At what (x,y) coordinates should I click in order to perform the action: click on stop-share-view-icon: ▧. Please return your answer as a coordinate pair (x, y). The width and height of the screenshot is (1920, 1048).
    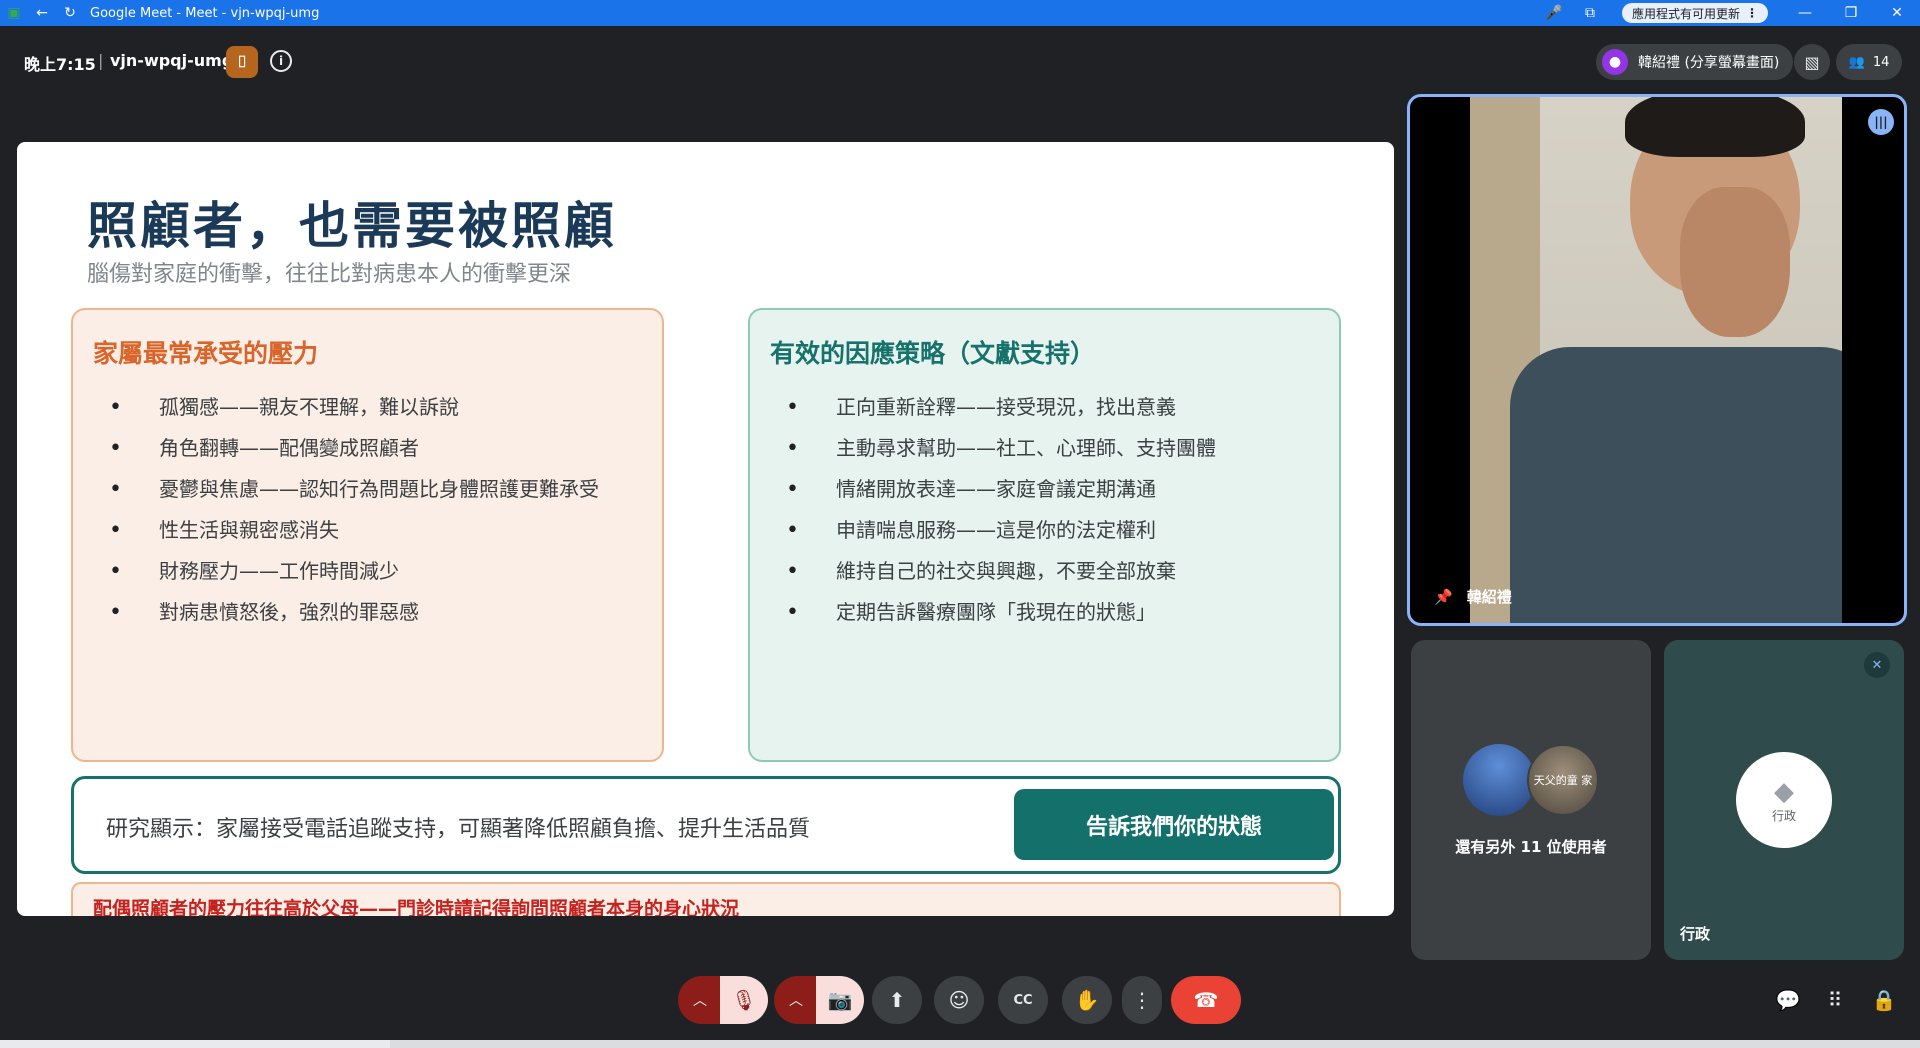
    Looking at the image, I should click on (1812, 62).